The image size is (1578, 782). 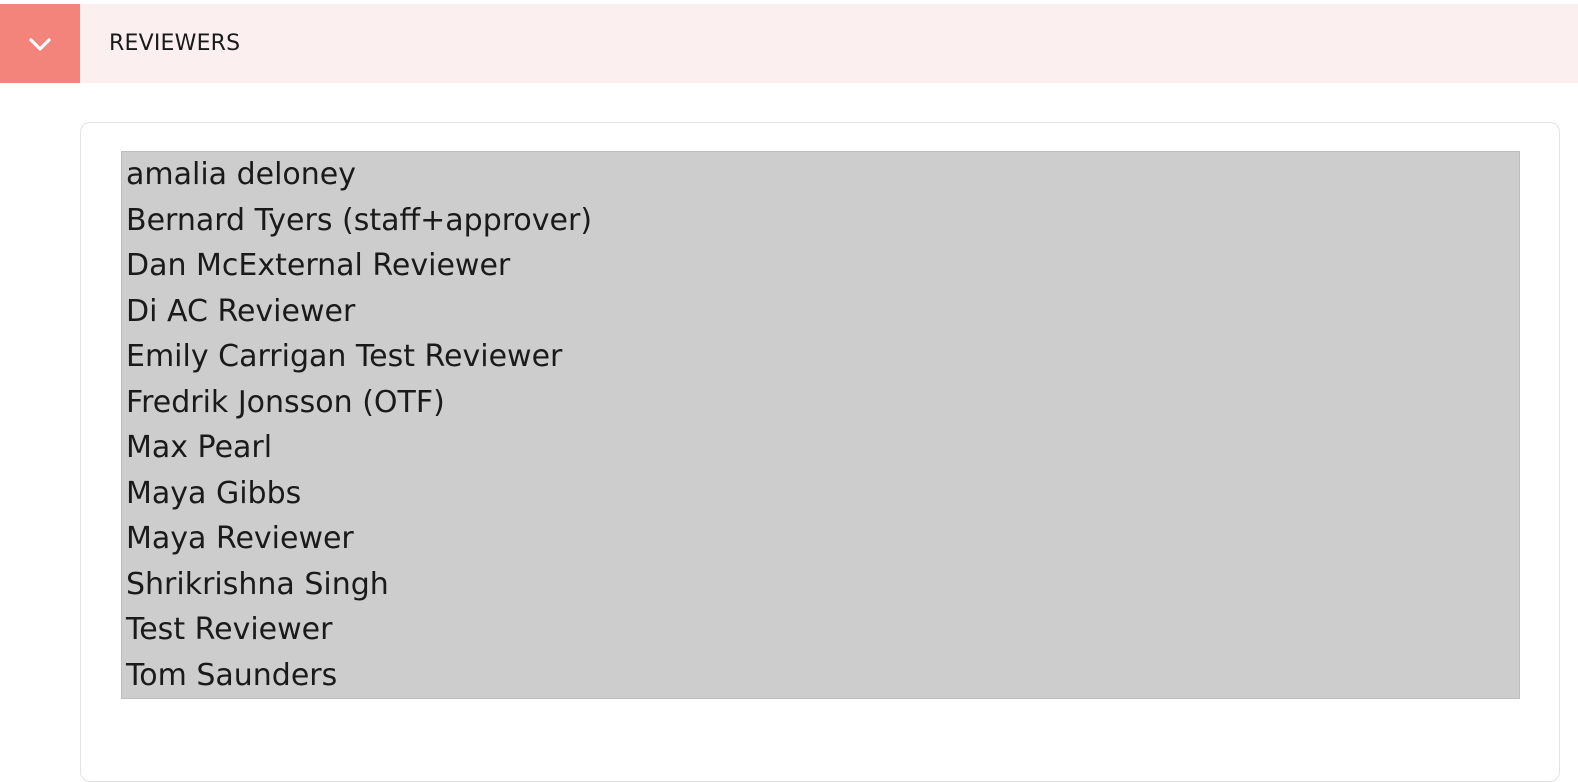 What do you see at coordinates (820, 448) in the screenshot?
I see `reviewer-option: Max Pearl` at bounding box center [820, 448].